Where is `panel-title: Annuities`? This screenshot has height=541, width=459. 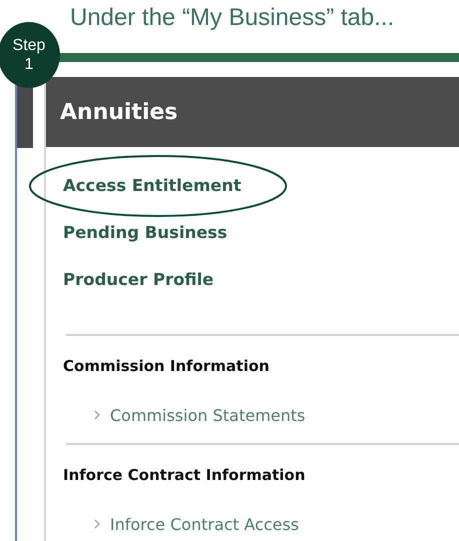 panel-title: Annuities is located at coordinates (119, 112).